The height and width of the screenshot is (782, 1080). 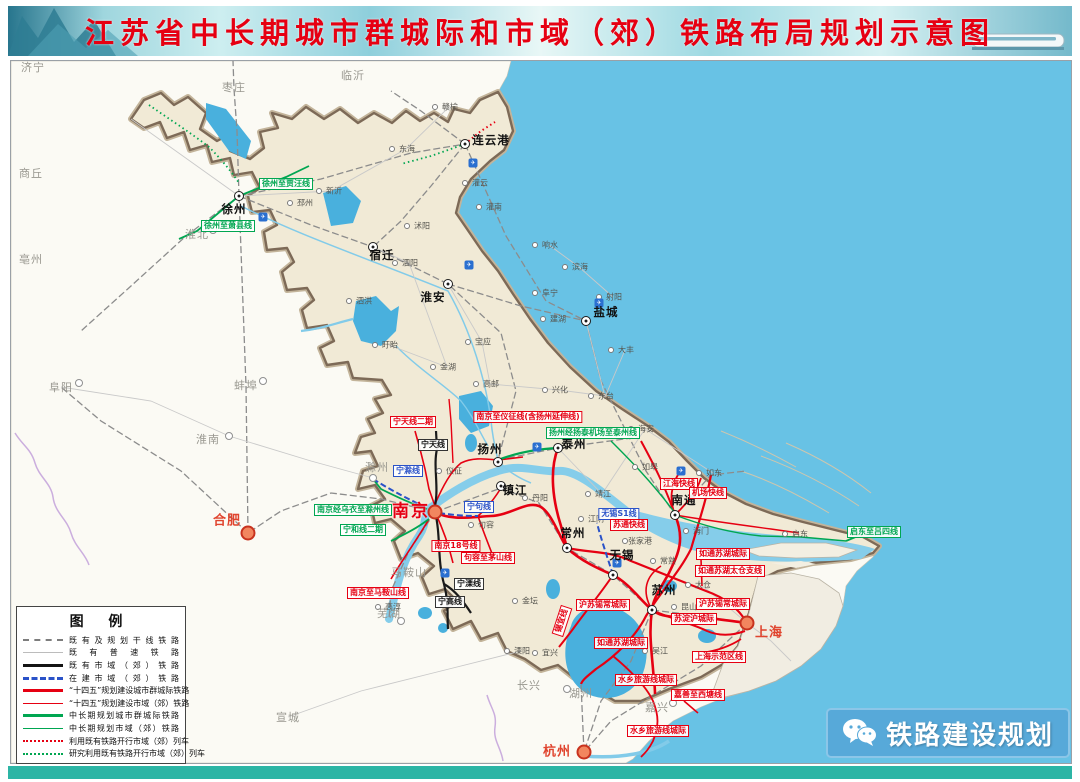 I want to click on town-label: 盱眙, so click(x=390, y=345).